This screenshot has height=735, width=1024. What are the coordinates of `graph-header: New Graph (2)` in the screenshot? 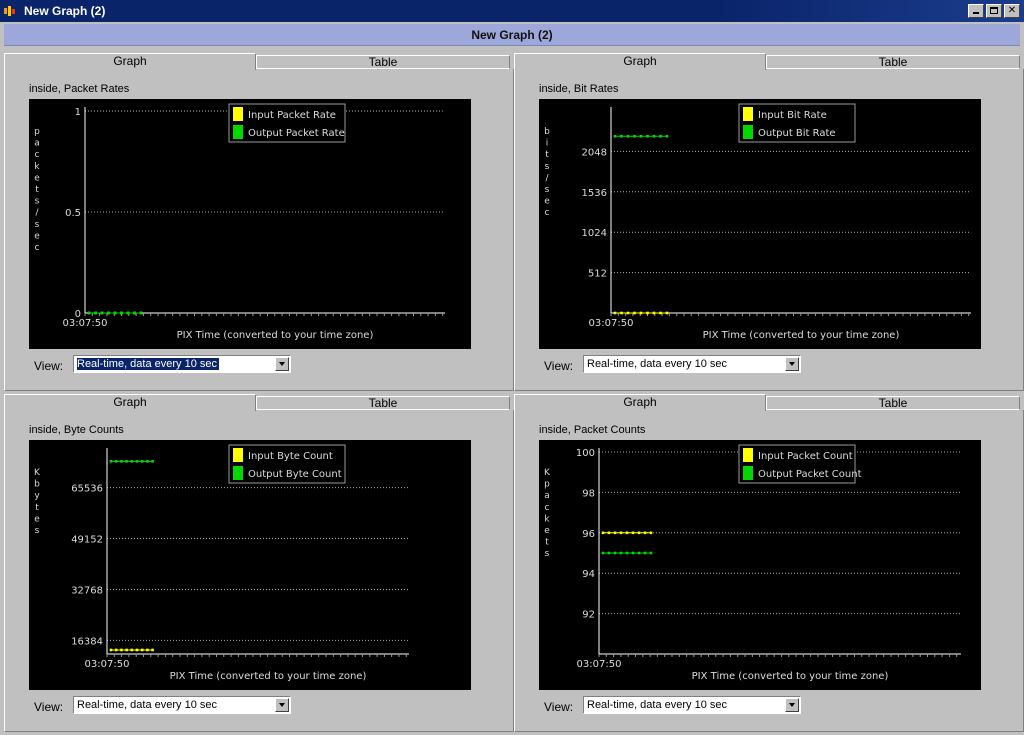 It's located at (512, 35).